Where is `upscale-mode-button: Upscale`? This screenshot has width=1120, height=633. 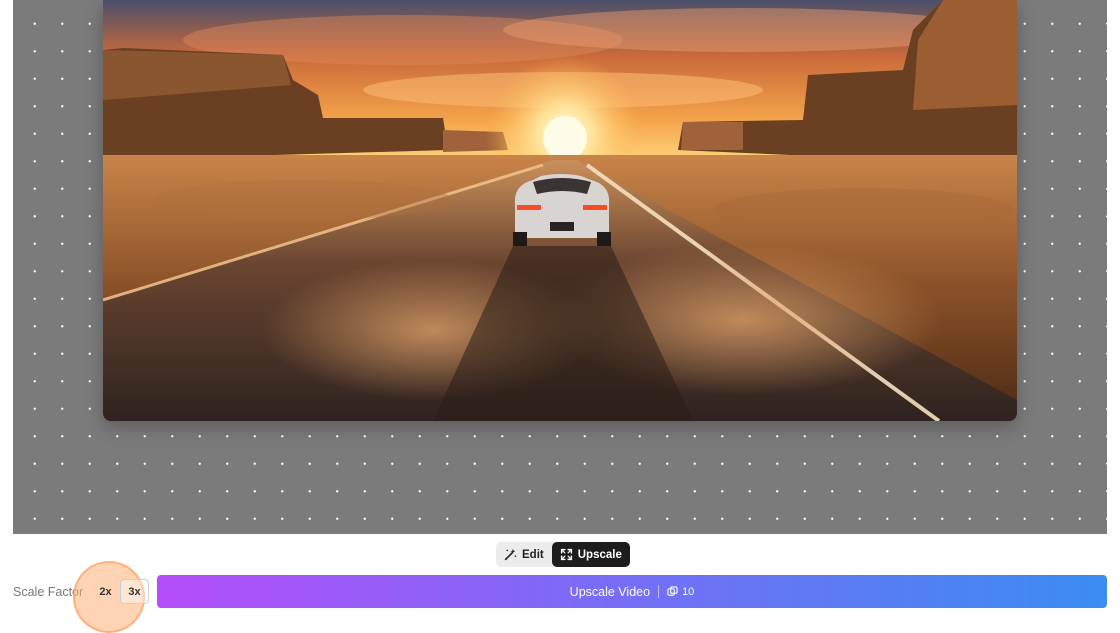
upscale-mode-button: Upscale is located at coordinates (590, 554).